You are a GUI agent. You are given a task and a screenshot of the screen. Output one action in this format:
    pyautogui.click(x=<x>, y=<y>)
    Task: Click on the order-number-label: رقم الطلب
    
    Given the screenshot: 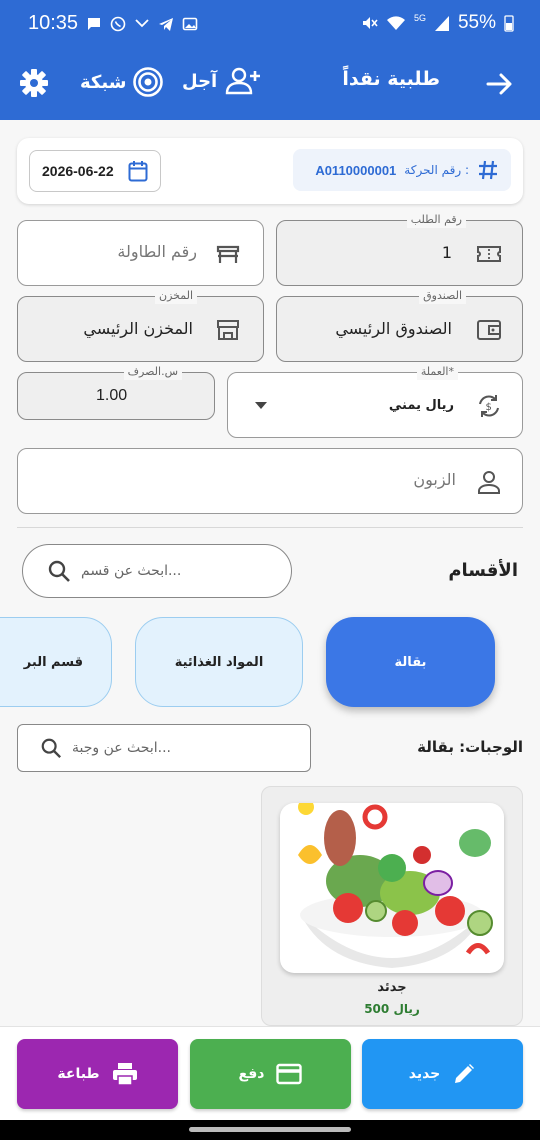 What is the action you would take?
    pyautogui.click(x=436, y=220)
    